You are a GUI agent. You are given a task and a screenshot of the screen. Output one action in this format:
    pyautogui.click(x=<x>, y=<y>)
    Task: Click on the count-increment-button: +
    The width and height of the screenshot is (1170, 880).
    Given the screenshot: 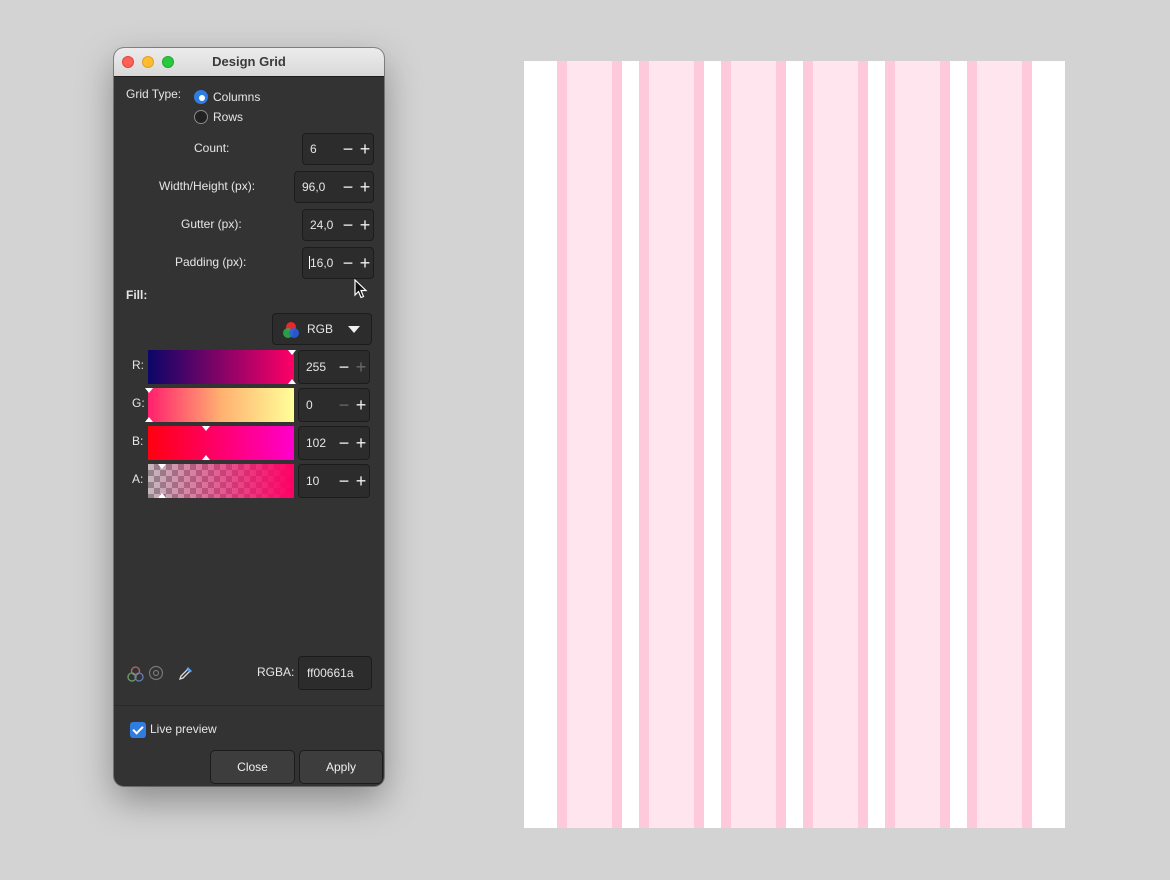 What is the action you would take?
    pyautogui.click(x=365, y=149)
    